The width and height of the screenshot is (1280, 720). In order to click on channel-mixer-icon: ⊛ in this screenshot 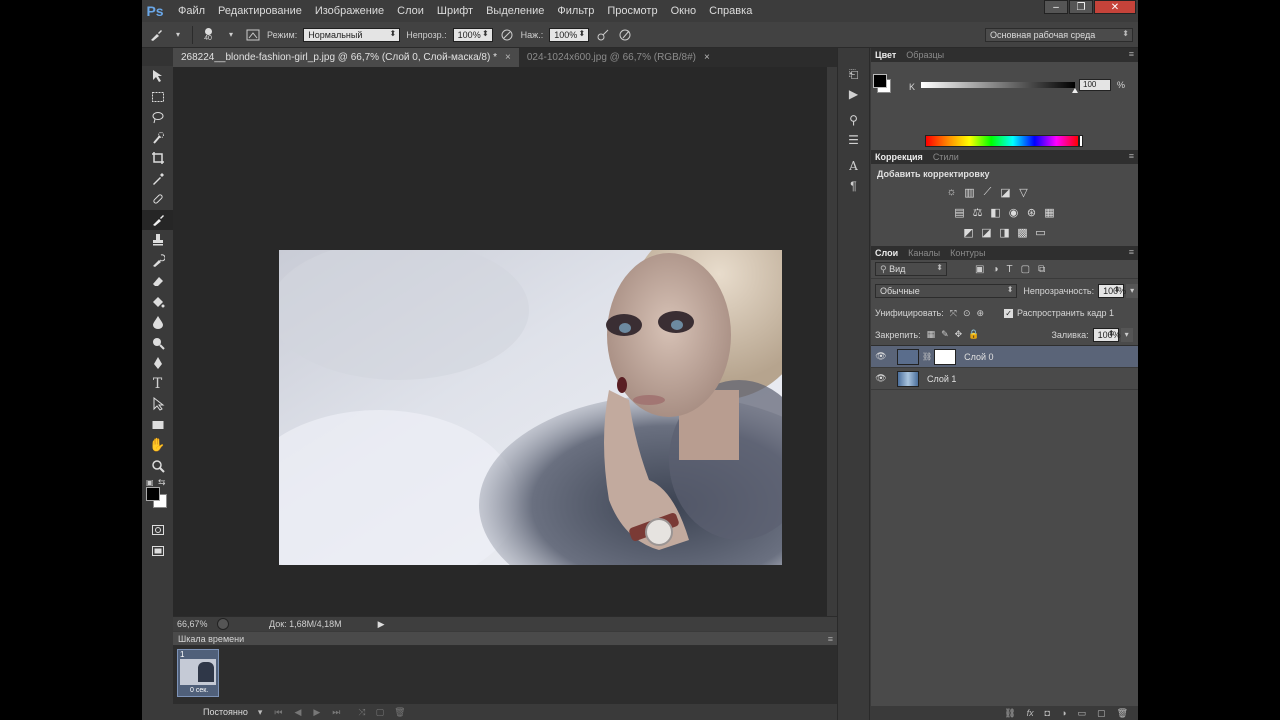, I will do `click(1032, 212)`.